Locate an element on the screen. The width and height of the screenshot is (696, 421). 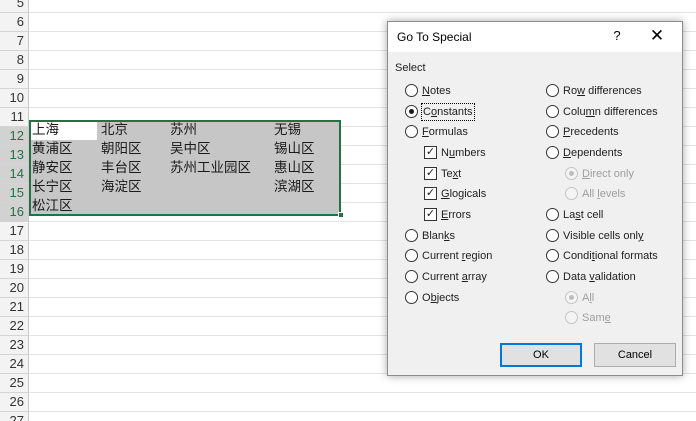
row-header-25: 25 is located at coordinates (14, 383).